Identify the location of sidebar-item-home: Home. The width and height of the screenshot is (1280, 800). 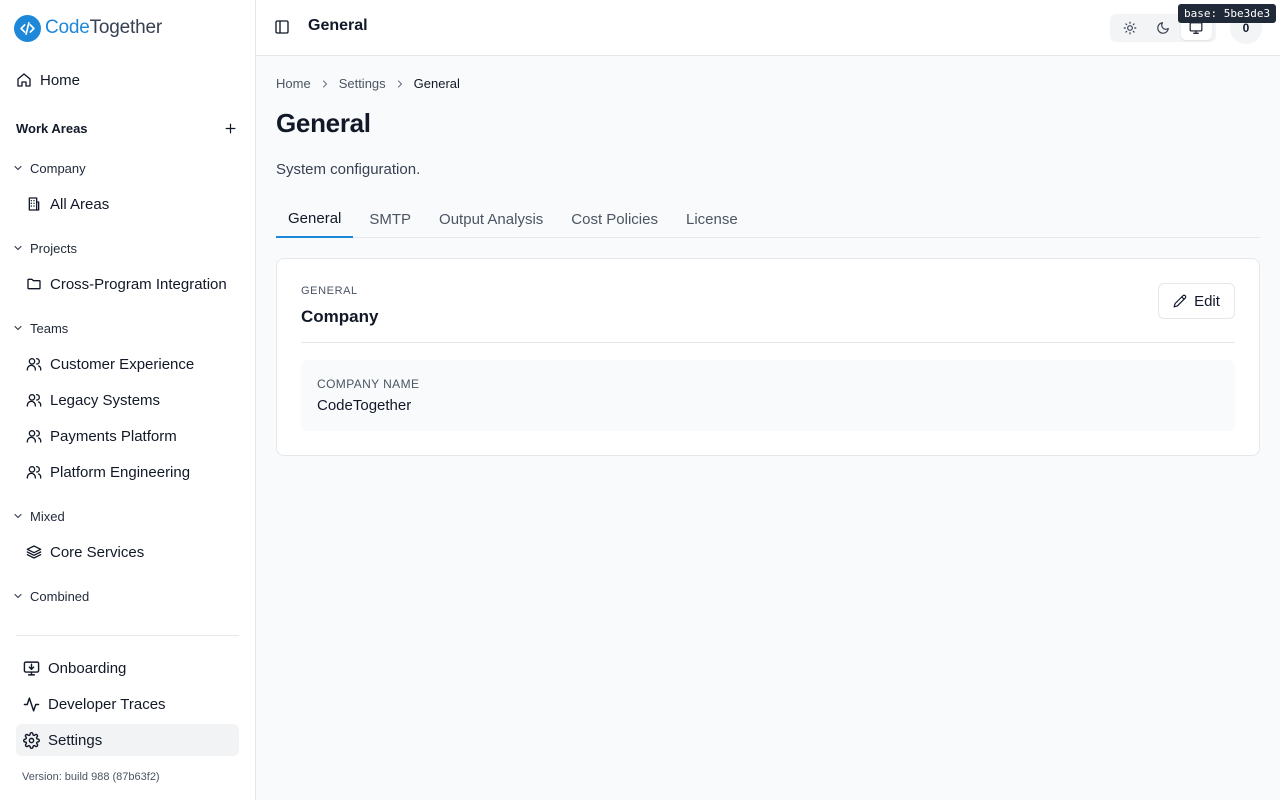
(127, 80).